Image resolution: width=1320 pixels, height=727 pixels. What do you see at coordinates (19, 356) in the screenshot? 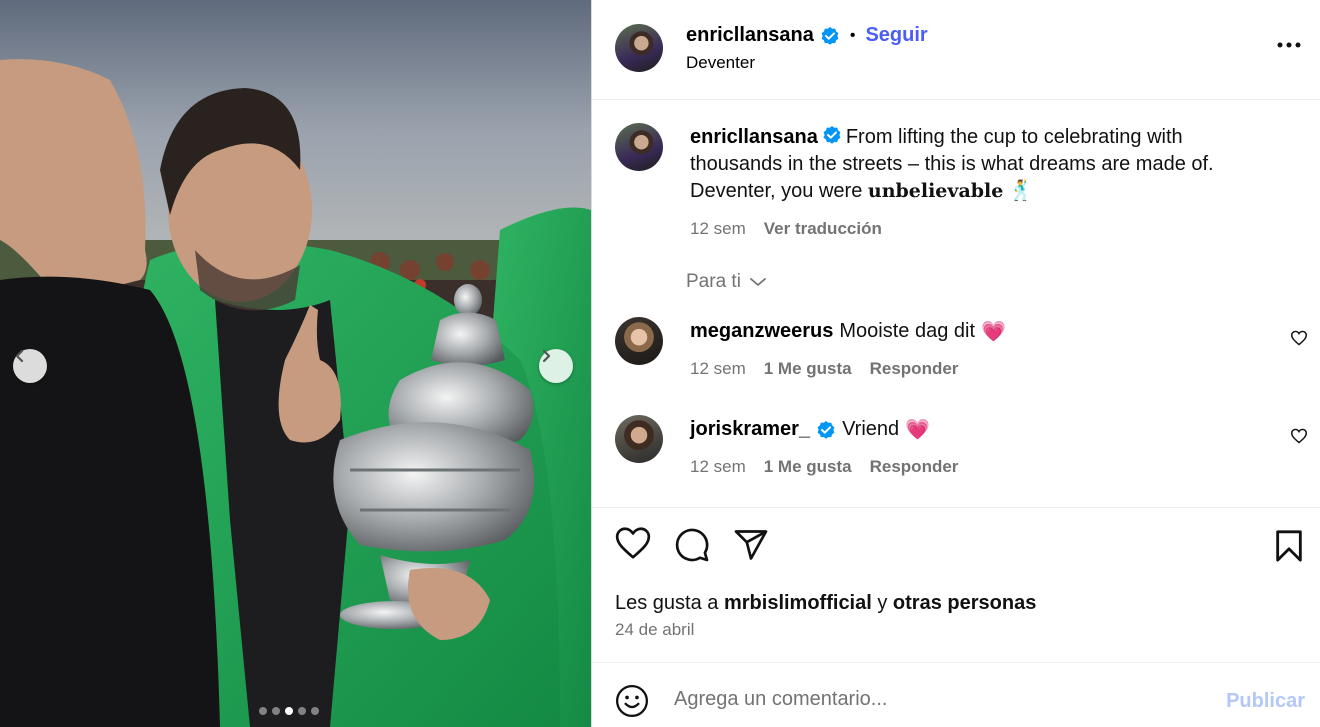
I see `chevron-left-icon` at bounding box center [19, 356].